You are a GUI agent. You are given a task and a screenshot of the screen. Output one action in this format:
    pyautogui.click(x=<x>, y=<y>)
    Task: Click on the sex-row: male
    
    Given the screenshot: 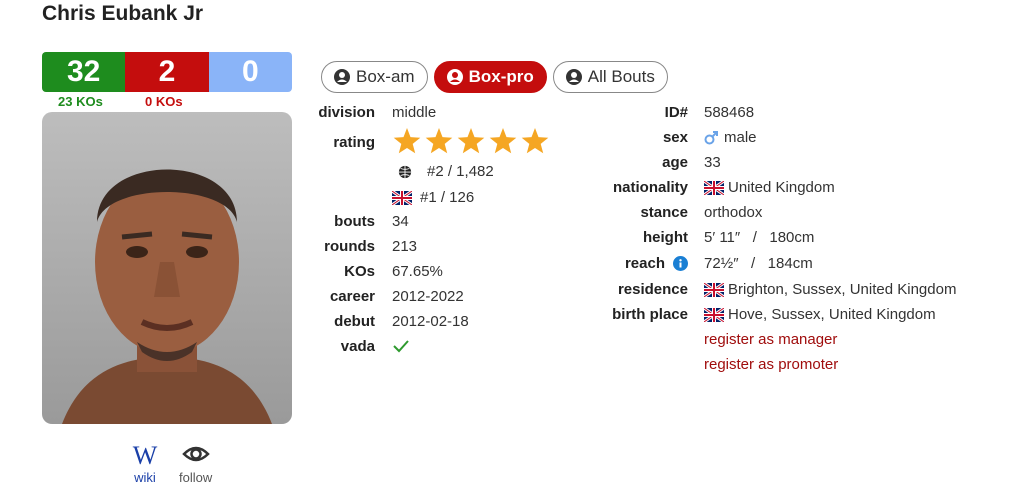 What is the action you would take?
    pyautogui.click(x=730, y=137)
    